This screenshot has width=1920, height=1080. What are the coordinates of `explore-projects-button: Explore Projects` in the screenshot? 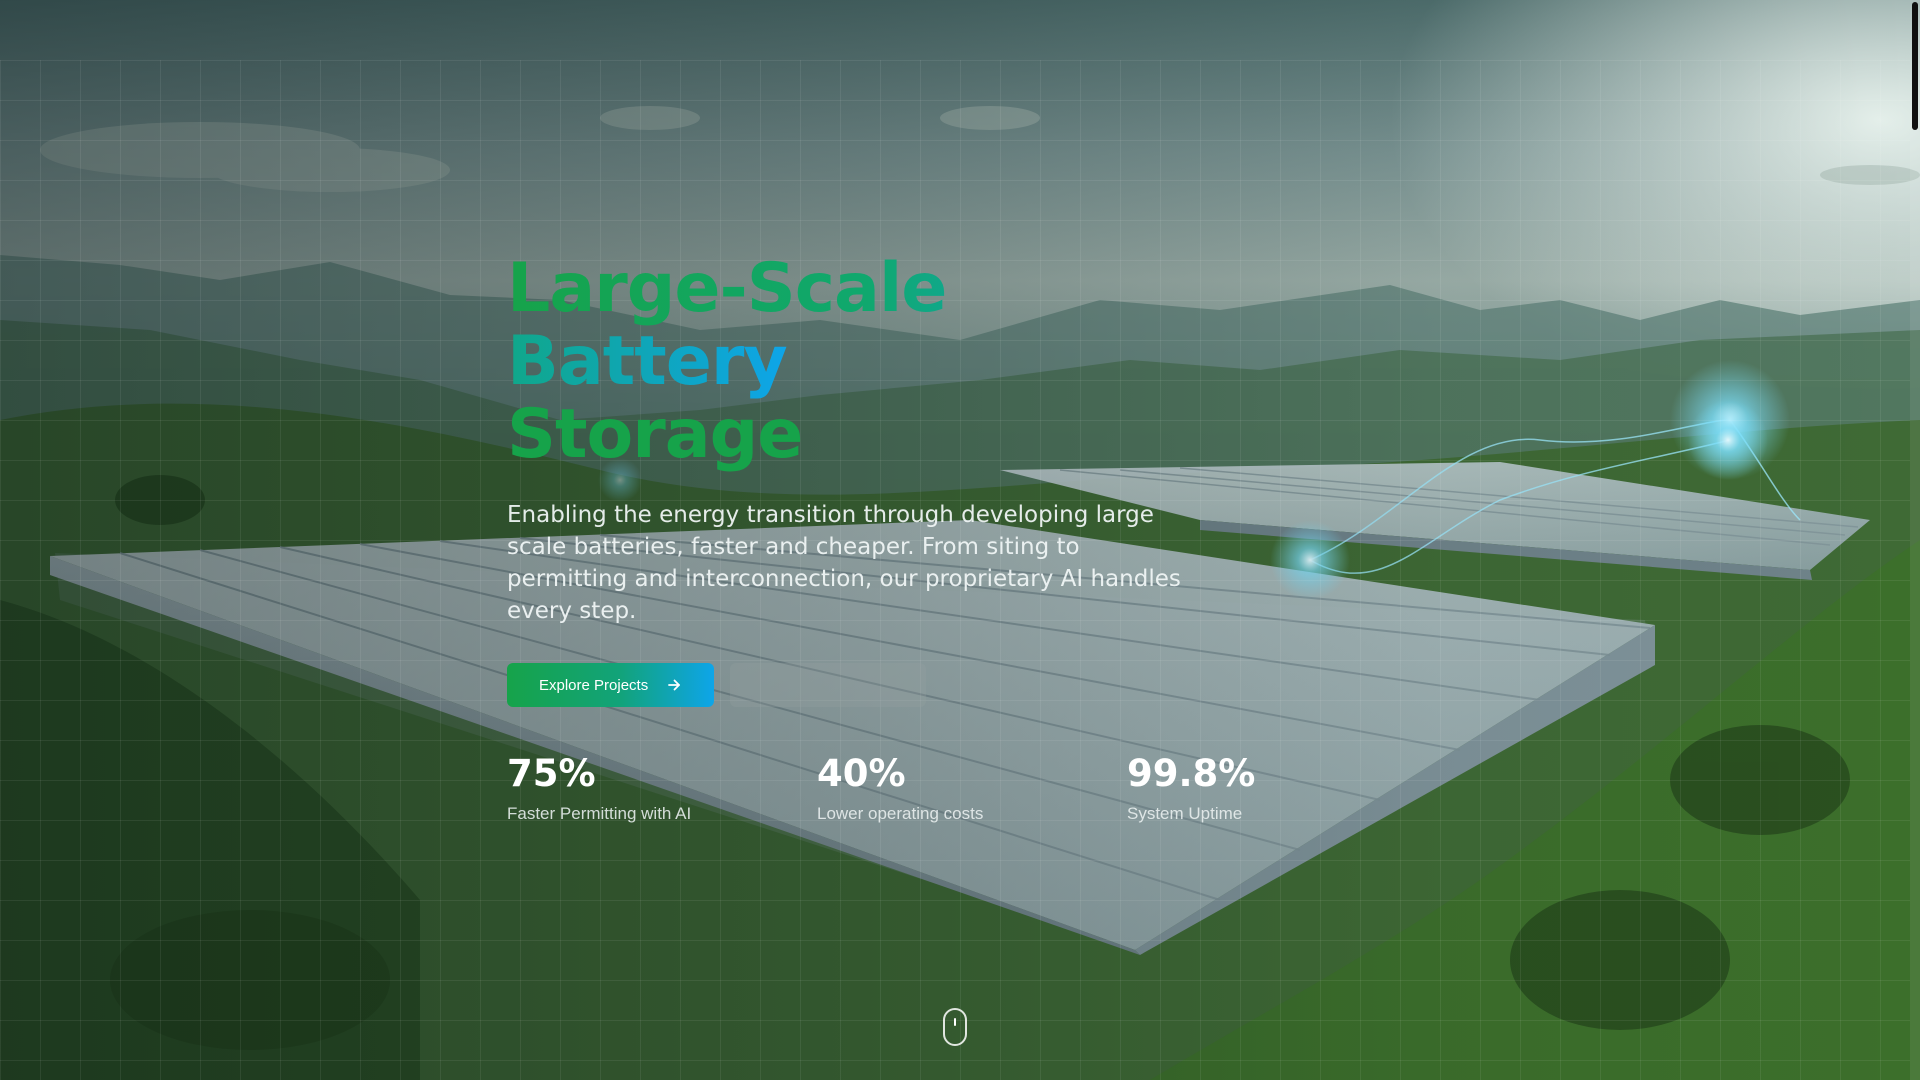 It's located at (611, 685).